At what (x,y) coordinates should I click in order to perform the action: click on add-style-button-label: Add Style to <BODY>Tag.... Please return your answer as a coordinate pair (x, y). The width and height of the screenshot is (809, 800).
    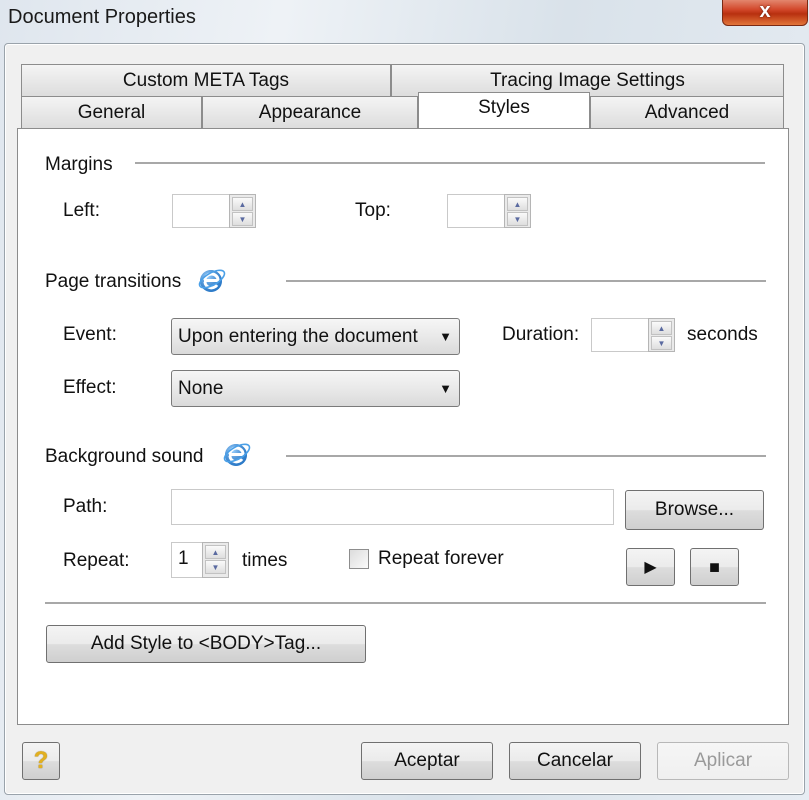
    Looking at the image, I should click on (206, 643).